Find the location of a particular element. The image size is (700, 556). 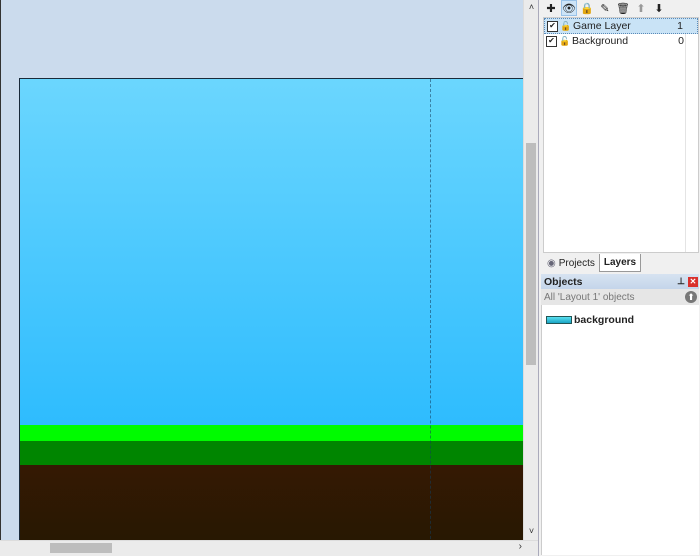

objects-filter-bar: All 'Layout 1' objects ⬆ is located at coordinates (620, 297).